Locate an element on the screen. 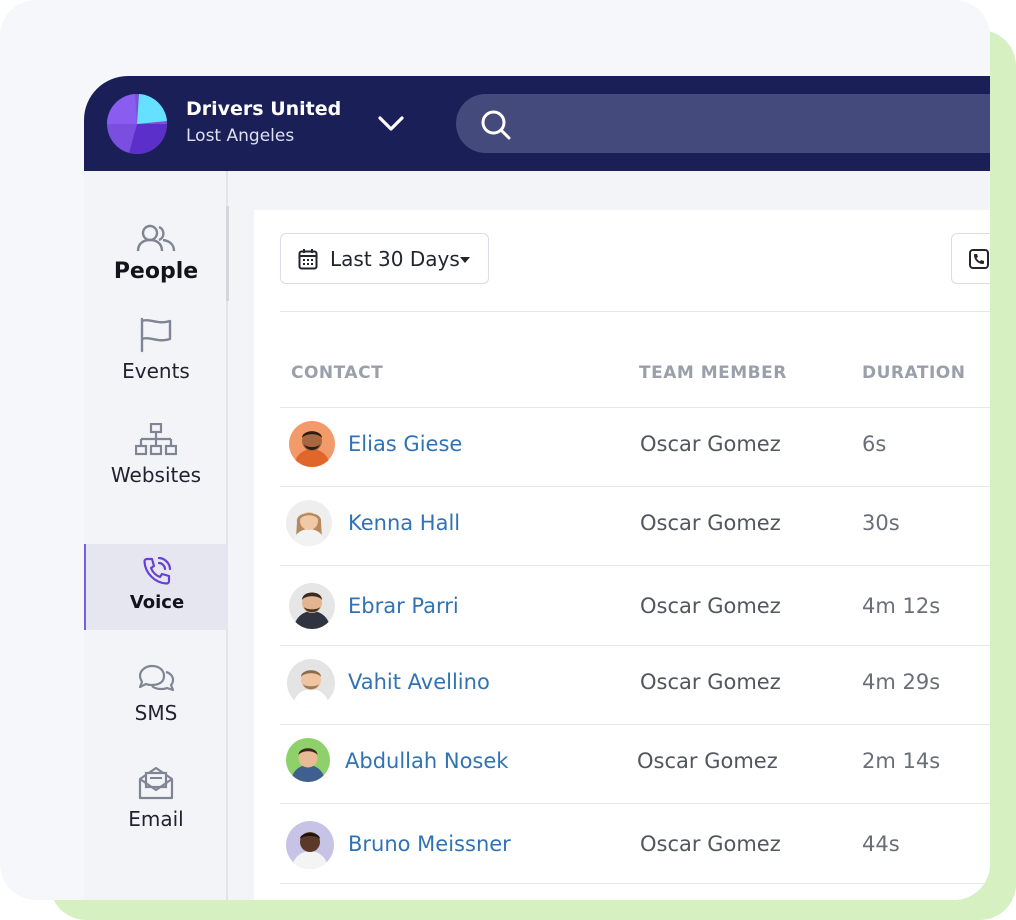 This screenshot has height=920, width=1016. table-row: Ebrar Parri Oscar Gomez 4m 12s is located at coordinates (622, 609).